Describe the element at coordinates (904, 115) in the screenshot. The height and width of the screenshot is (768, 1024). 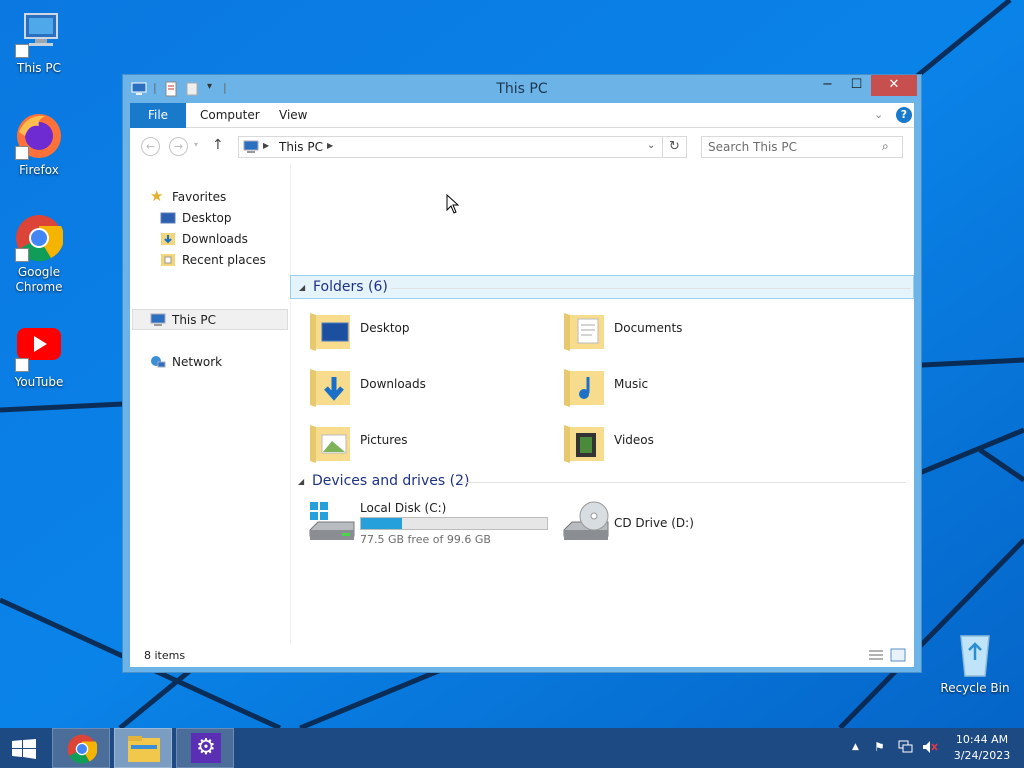
I see `help-icon: ?` at that location.